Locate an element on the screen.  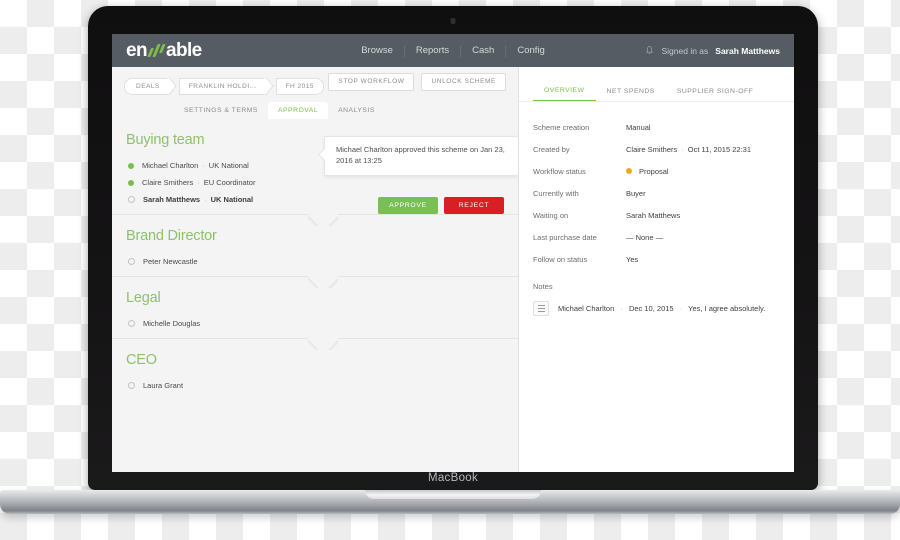
detail-value: Claire Smithers is located at coordinates (652, 149).